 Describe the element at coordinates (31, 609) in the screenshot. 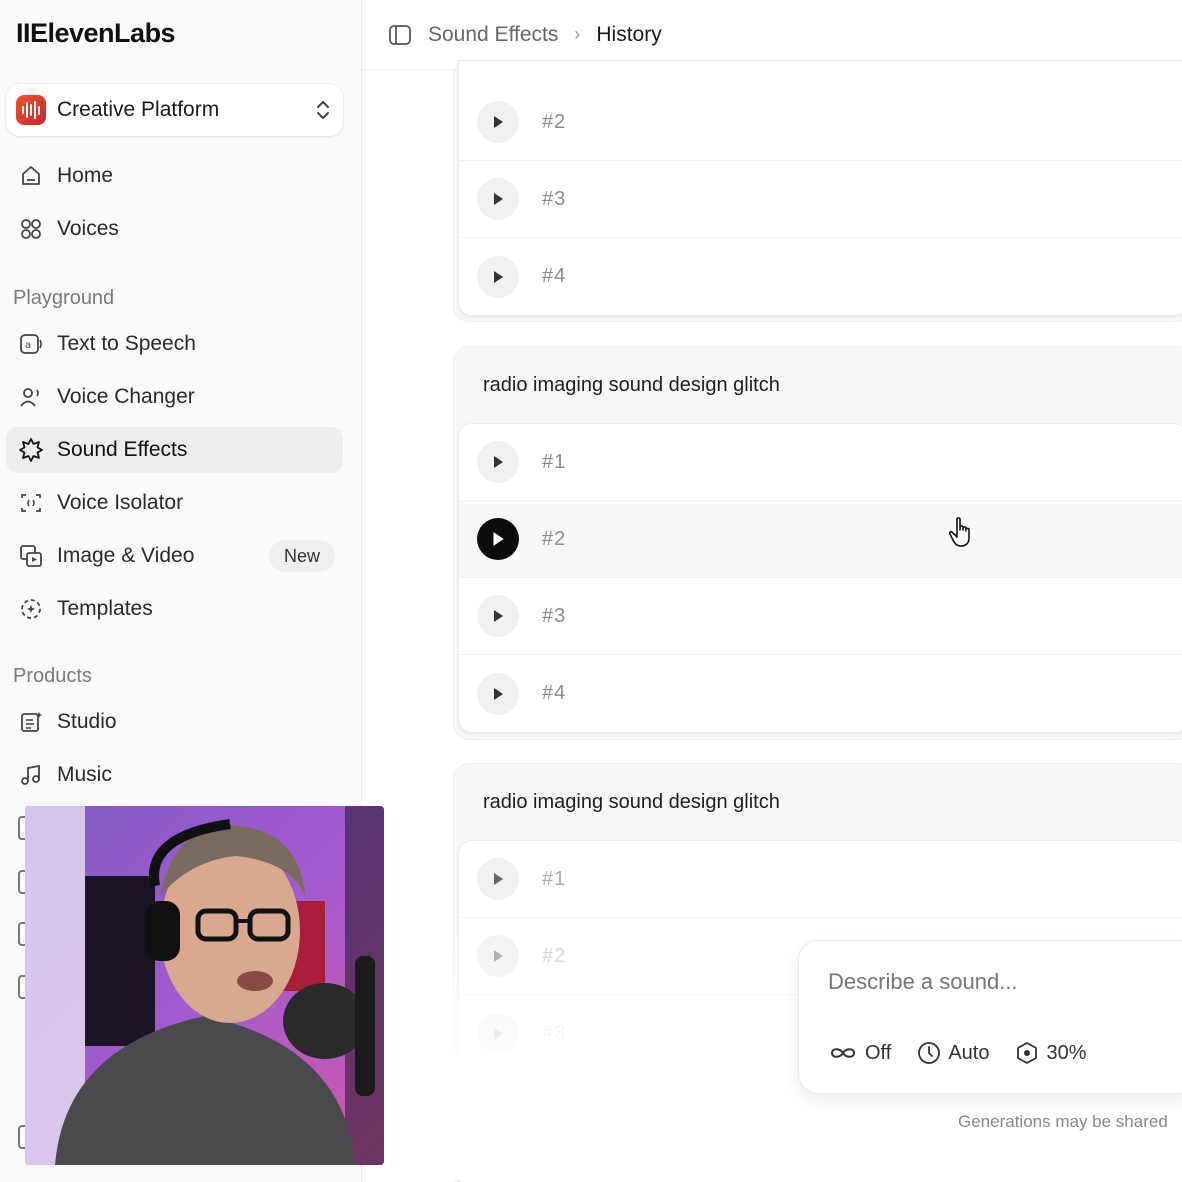

I see `templates-icon` at that location.